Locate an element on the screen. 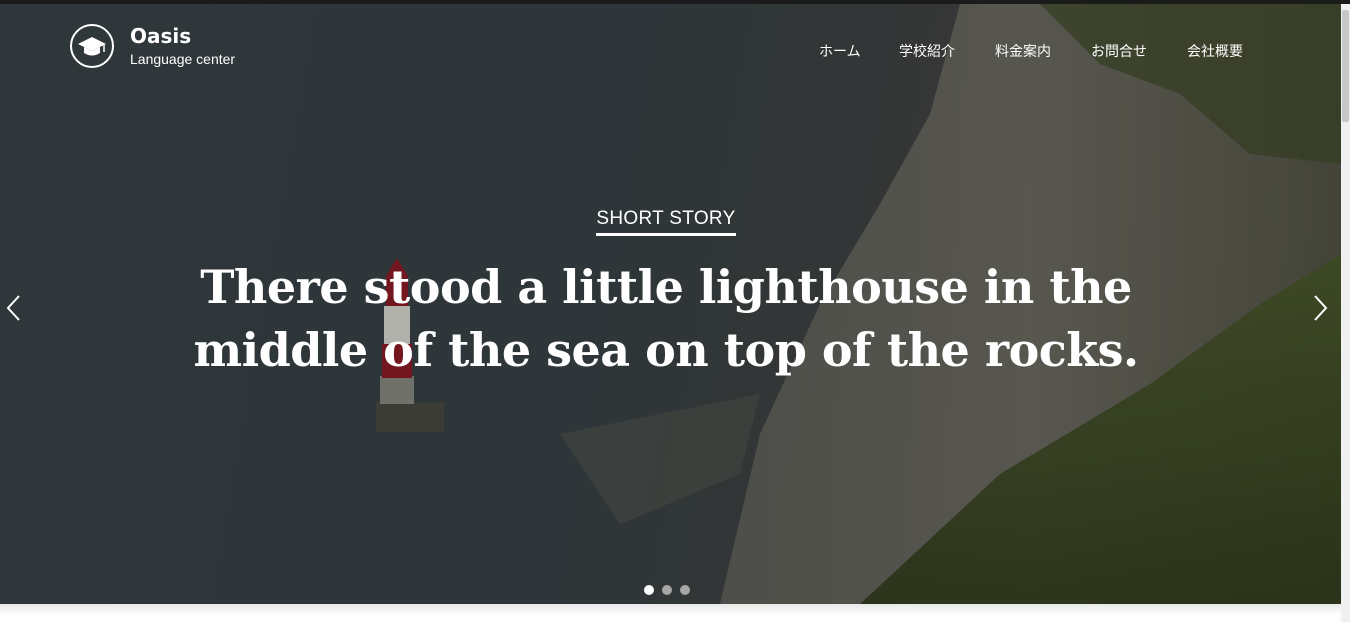 The height and width of the screenshot is (622, 1350). carousel-next-button is located at coordinates (1320, 308).